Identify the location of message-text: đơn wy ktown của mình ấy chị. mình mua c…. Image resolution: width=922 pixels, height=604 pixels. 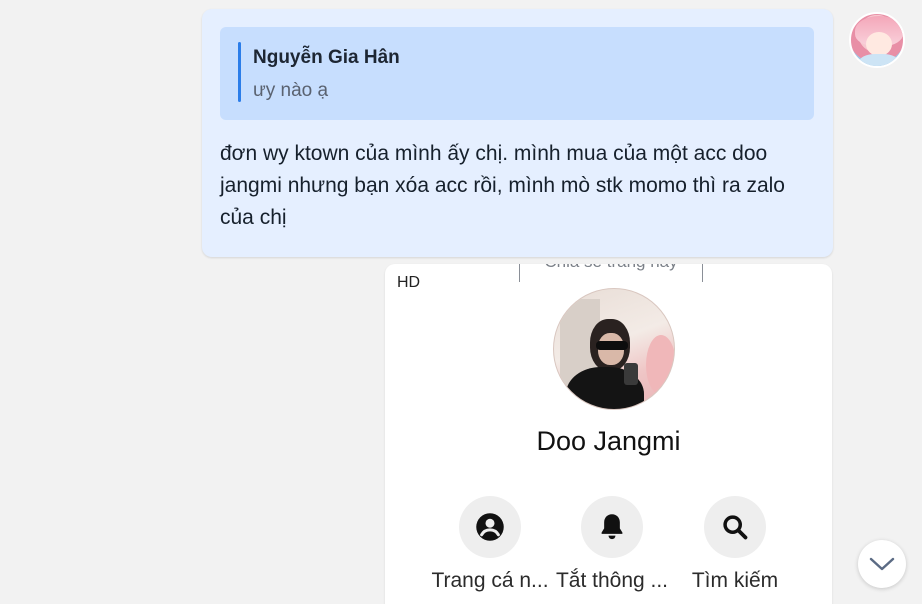
(502, 185).